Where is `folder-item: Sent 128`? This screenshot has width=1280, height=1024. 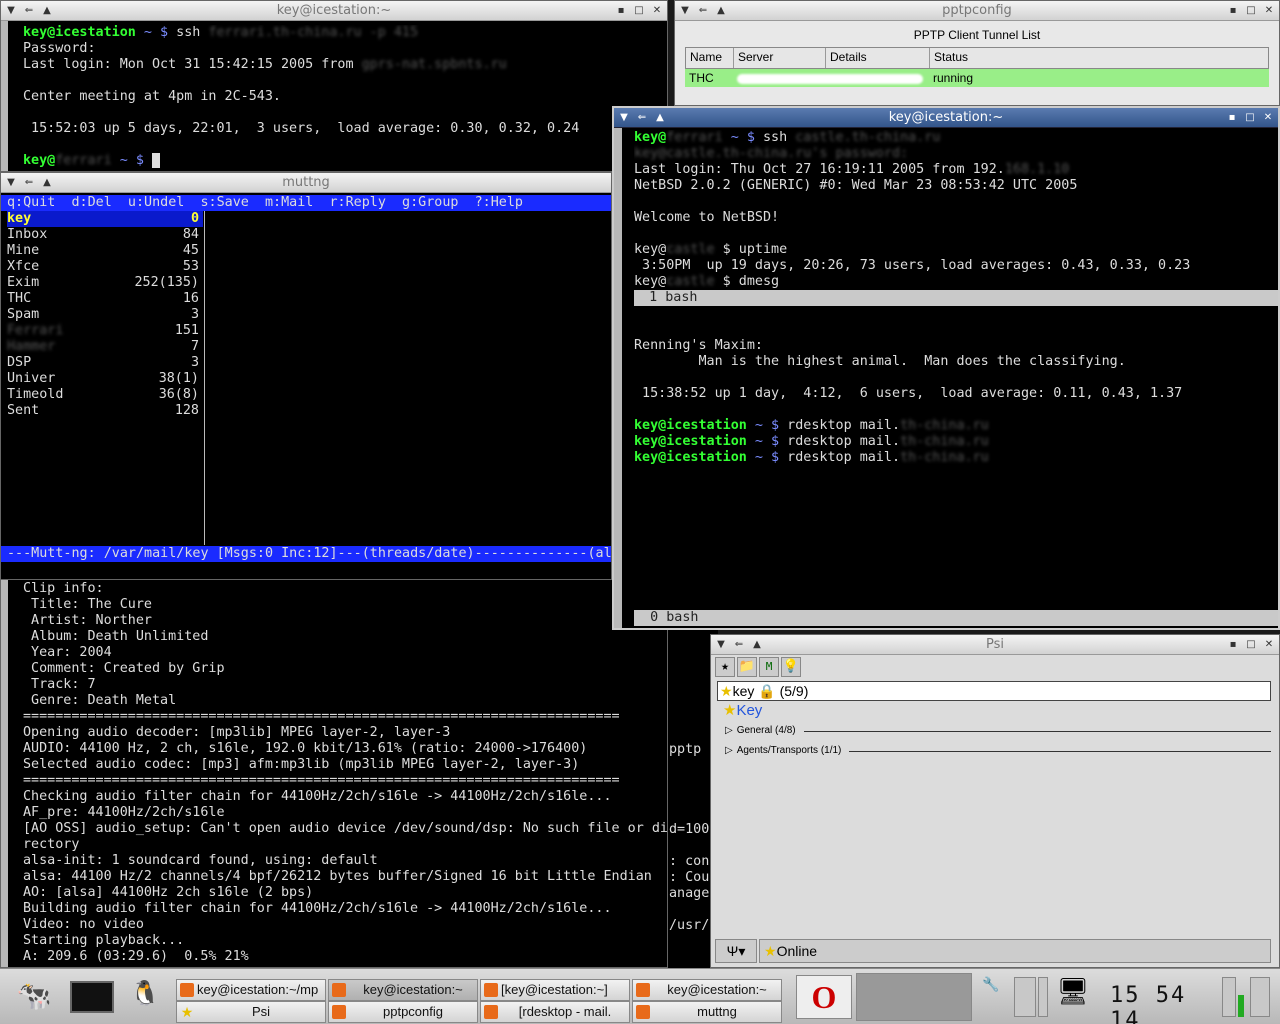 folder-item: Sent 128 is located at coordinates (105, 411).